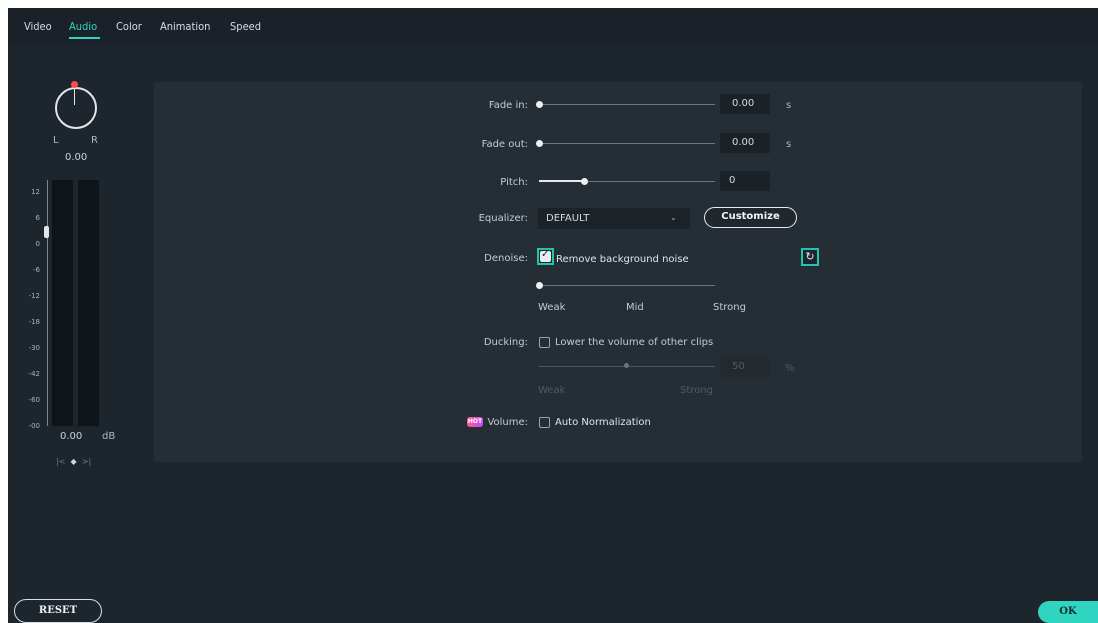 Image resolution: width=1098 pixels, height=623 pixels. Describe the element at coordinates (34, 296) in the screenshot. I see `meter-scale-label: -12` at that location.